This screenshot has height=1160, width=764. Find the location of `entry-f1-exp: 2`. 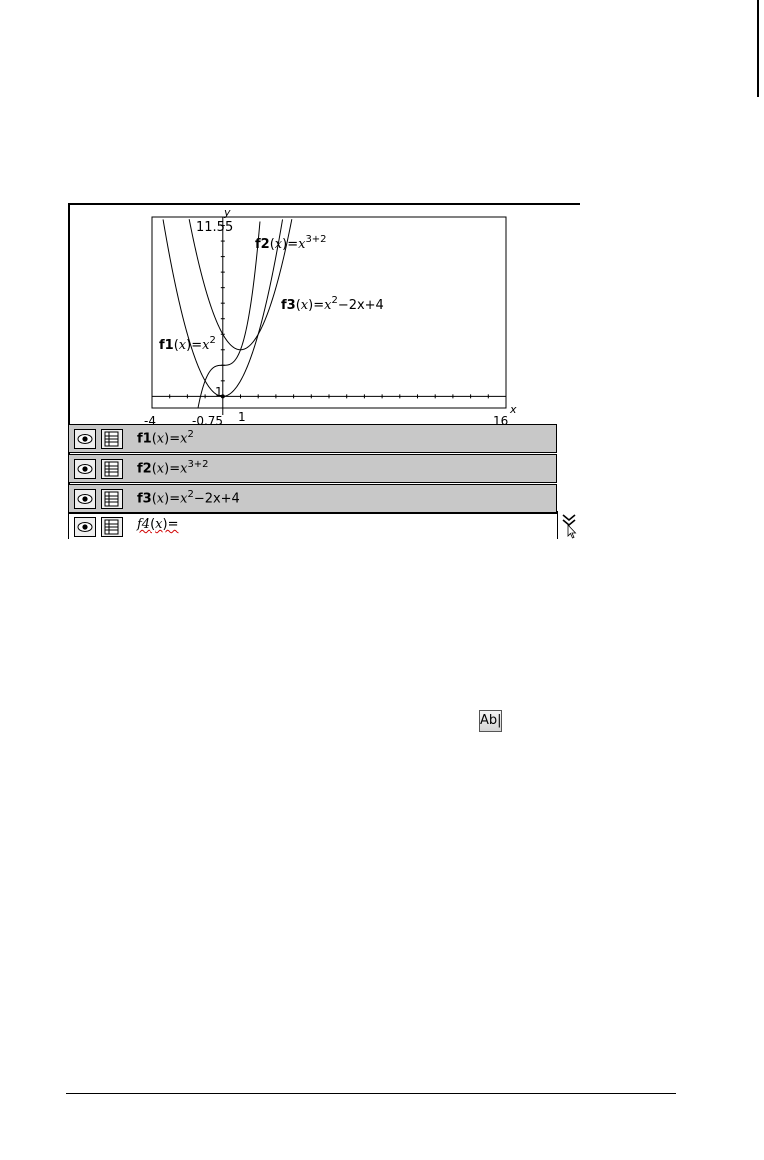

entry-f1-exp: 2 is located at coordinates (190, 434).